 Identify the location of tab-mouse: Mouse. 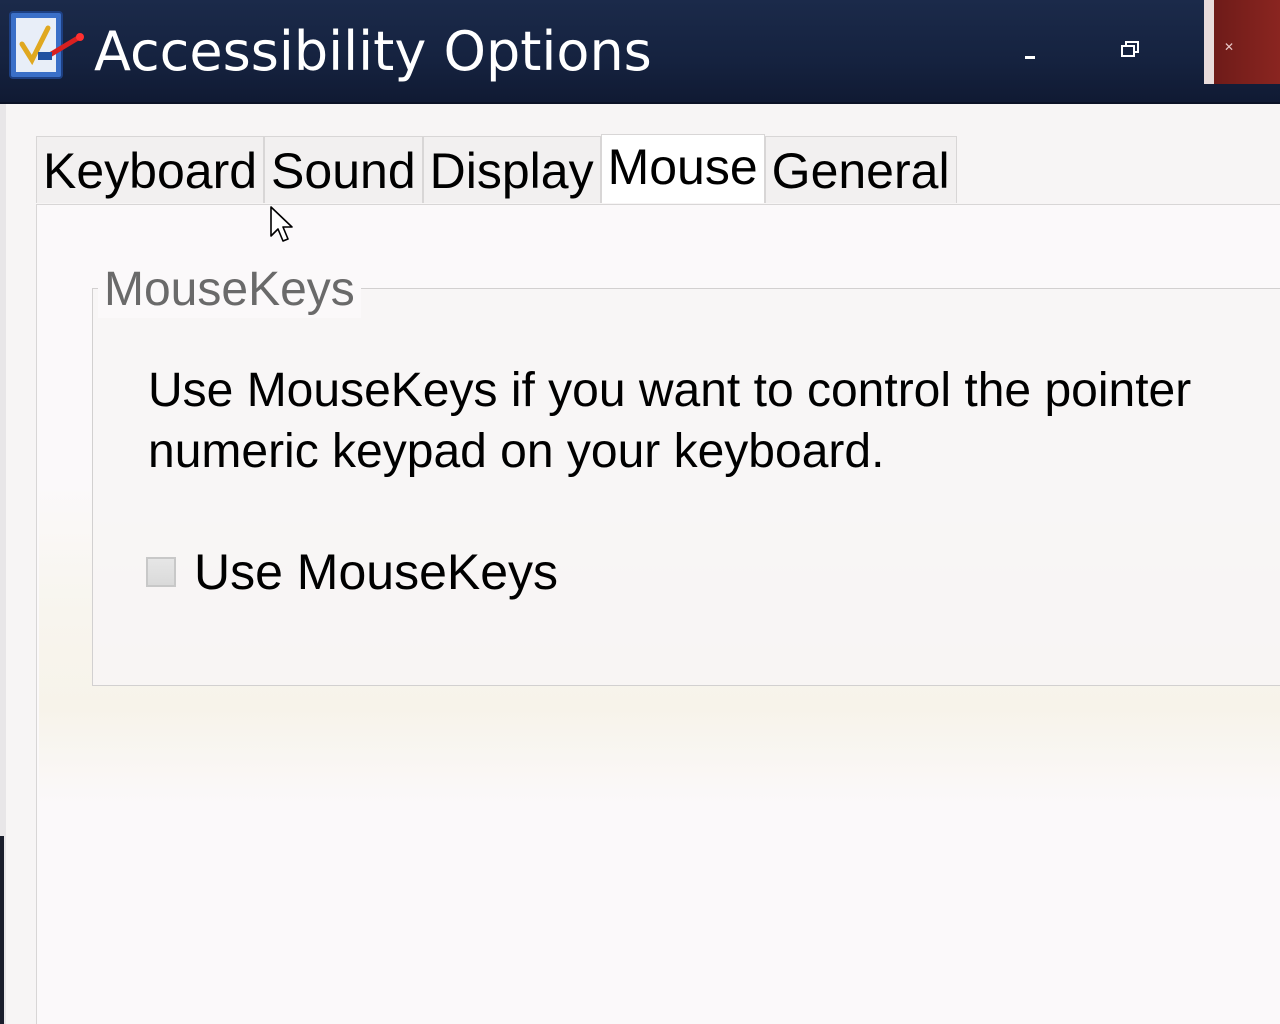
(682, 168).